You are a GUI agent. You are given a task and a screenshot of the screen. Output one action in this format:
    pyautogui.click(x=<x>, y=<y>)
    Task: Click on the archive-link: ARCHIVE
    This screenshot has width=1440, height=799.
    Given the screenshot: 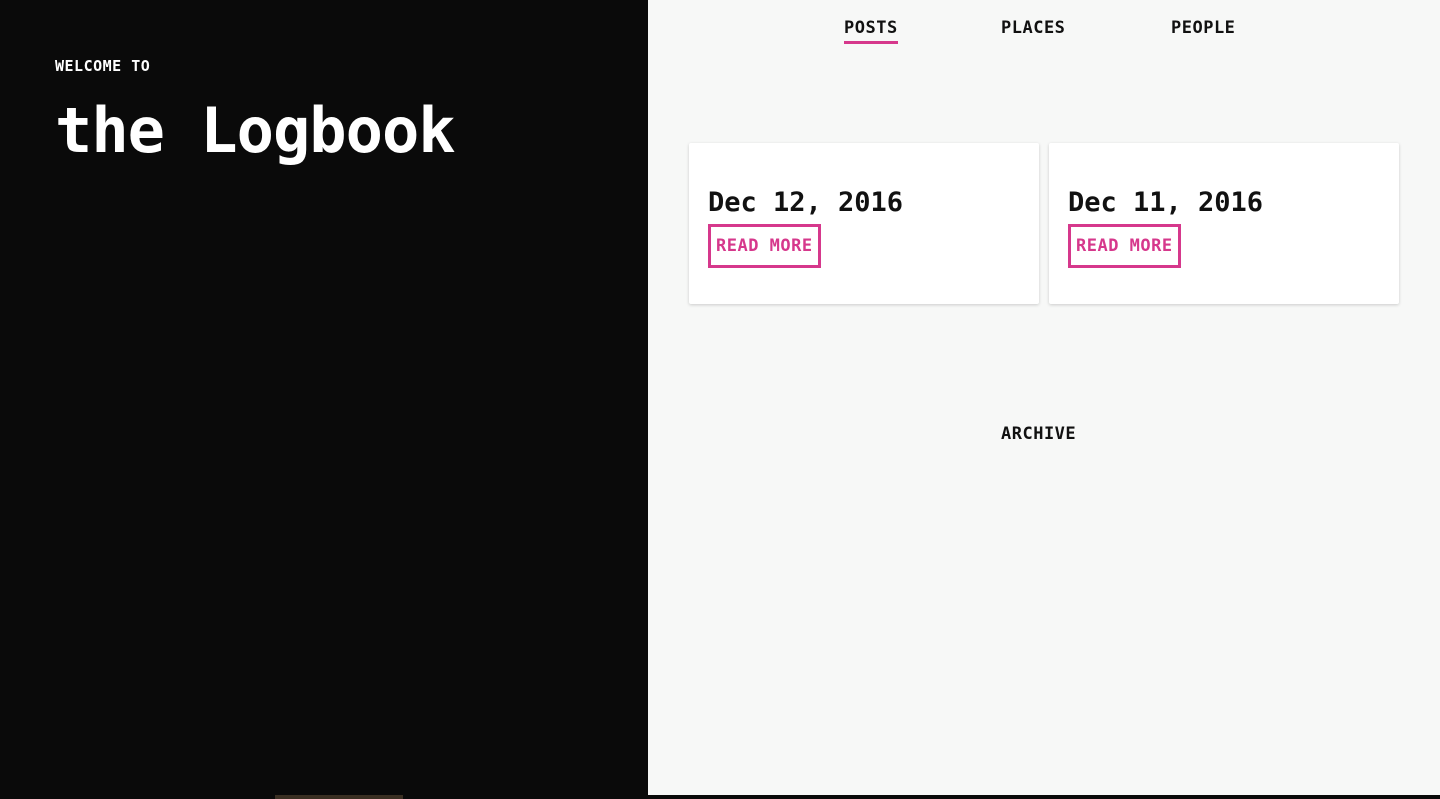 What is the action you would take?
    pyautogui.click(x=1038, y=434)
    